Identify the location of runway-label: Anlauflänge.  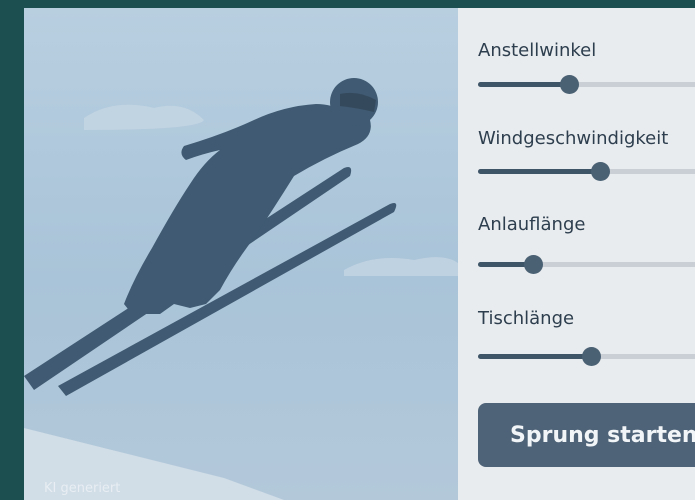
(532, 224).